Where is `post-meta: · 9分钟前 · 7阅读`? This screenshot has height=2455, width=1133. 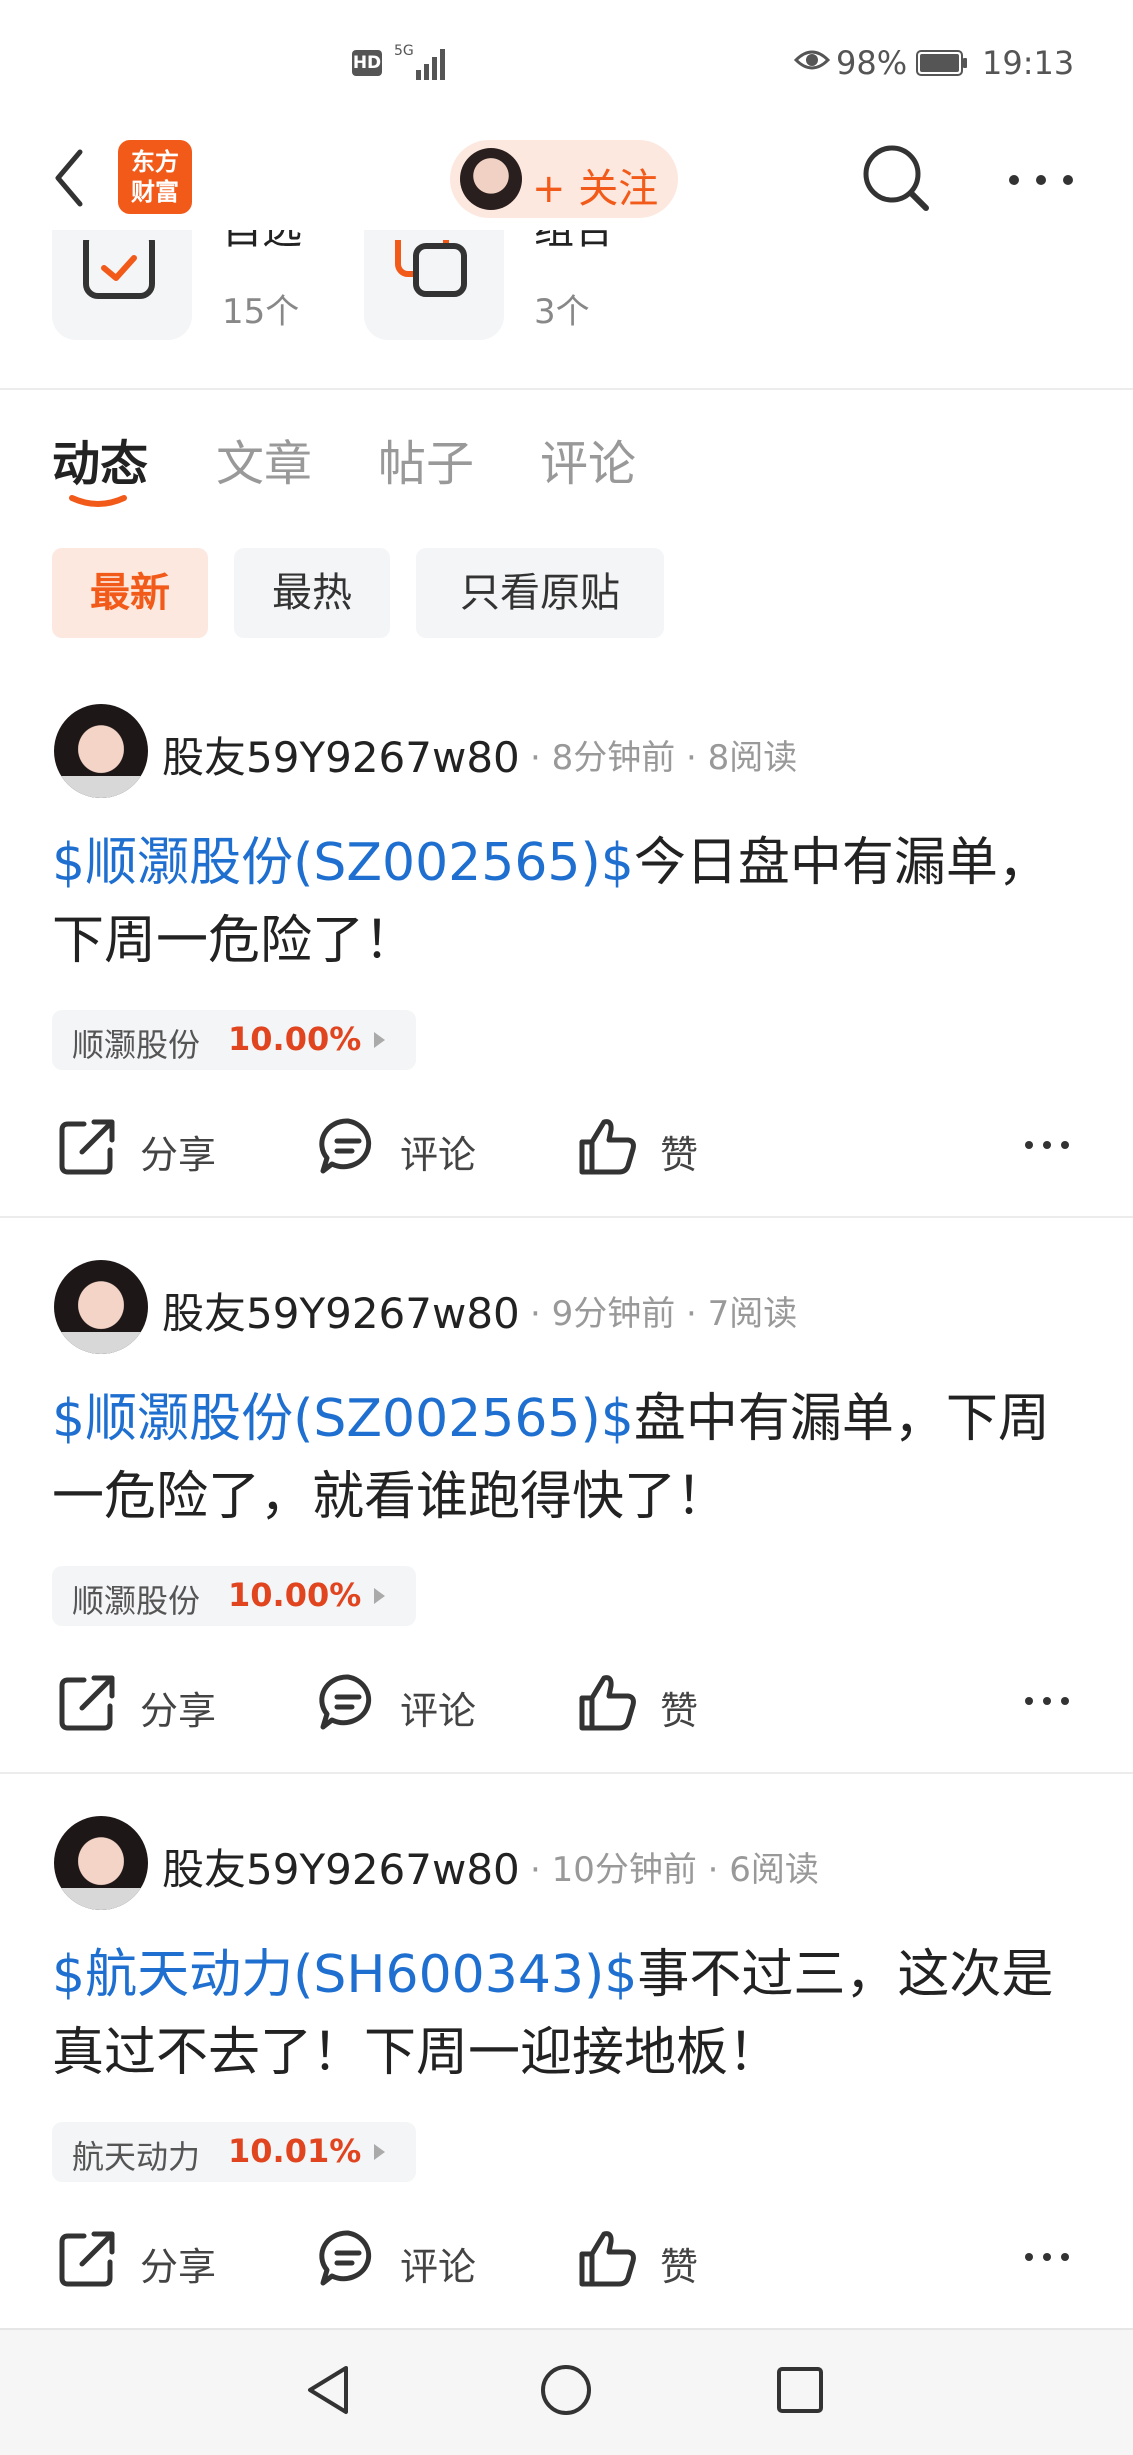
post-meta: · 9分钟前 · 7阅读 is located at coordinates (664, 1314).